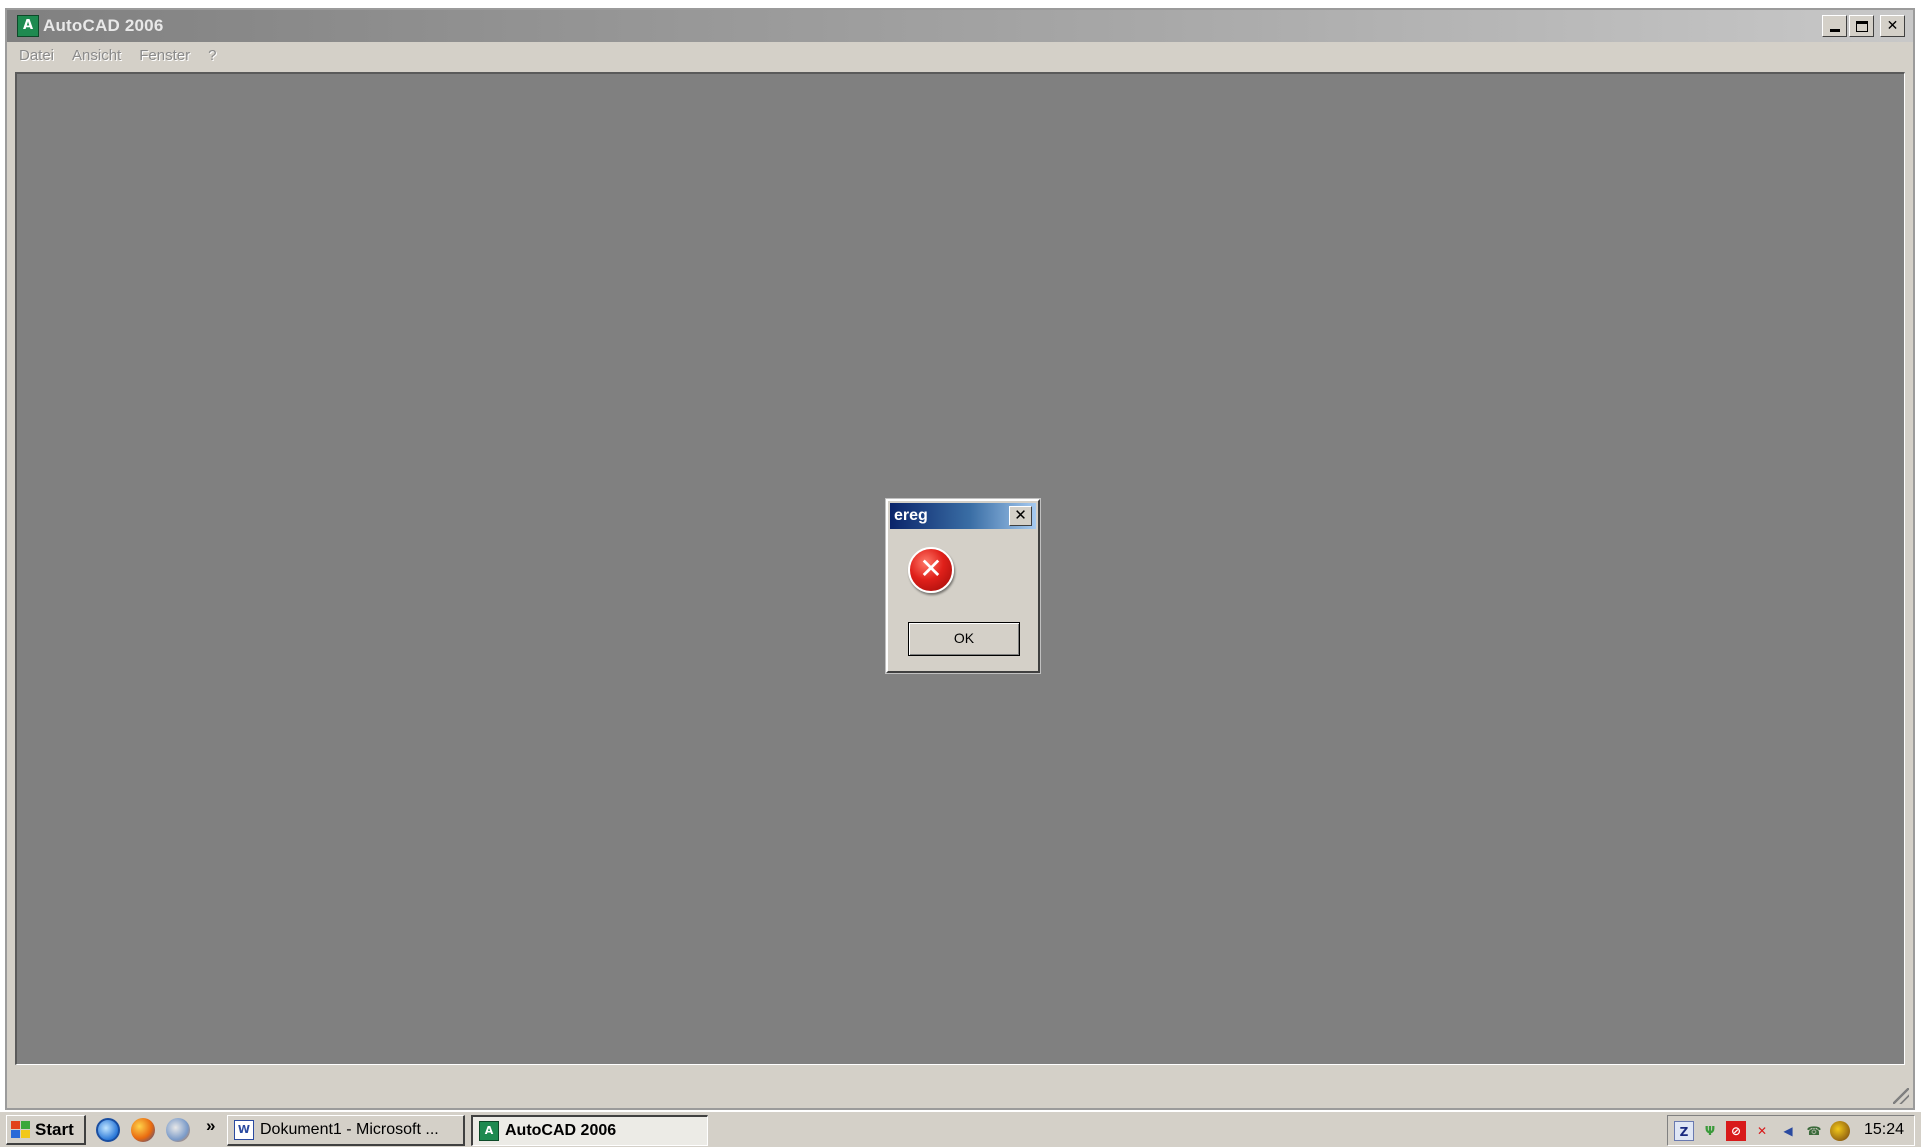 This screenshot has width=1921, height=1147. What do you see at coordinates (963, 586) in the screenshot?
I see `error-dialog: ereg ✕ ✕ OK` at bounding box center [963, 586].